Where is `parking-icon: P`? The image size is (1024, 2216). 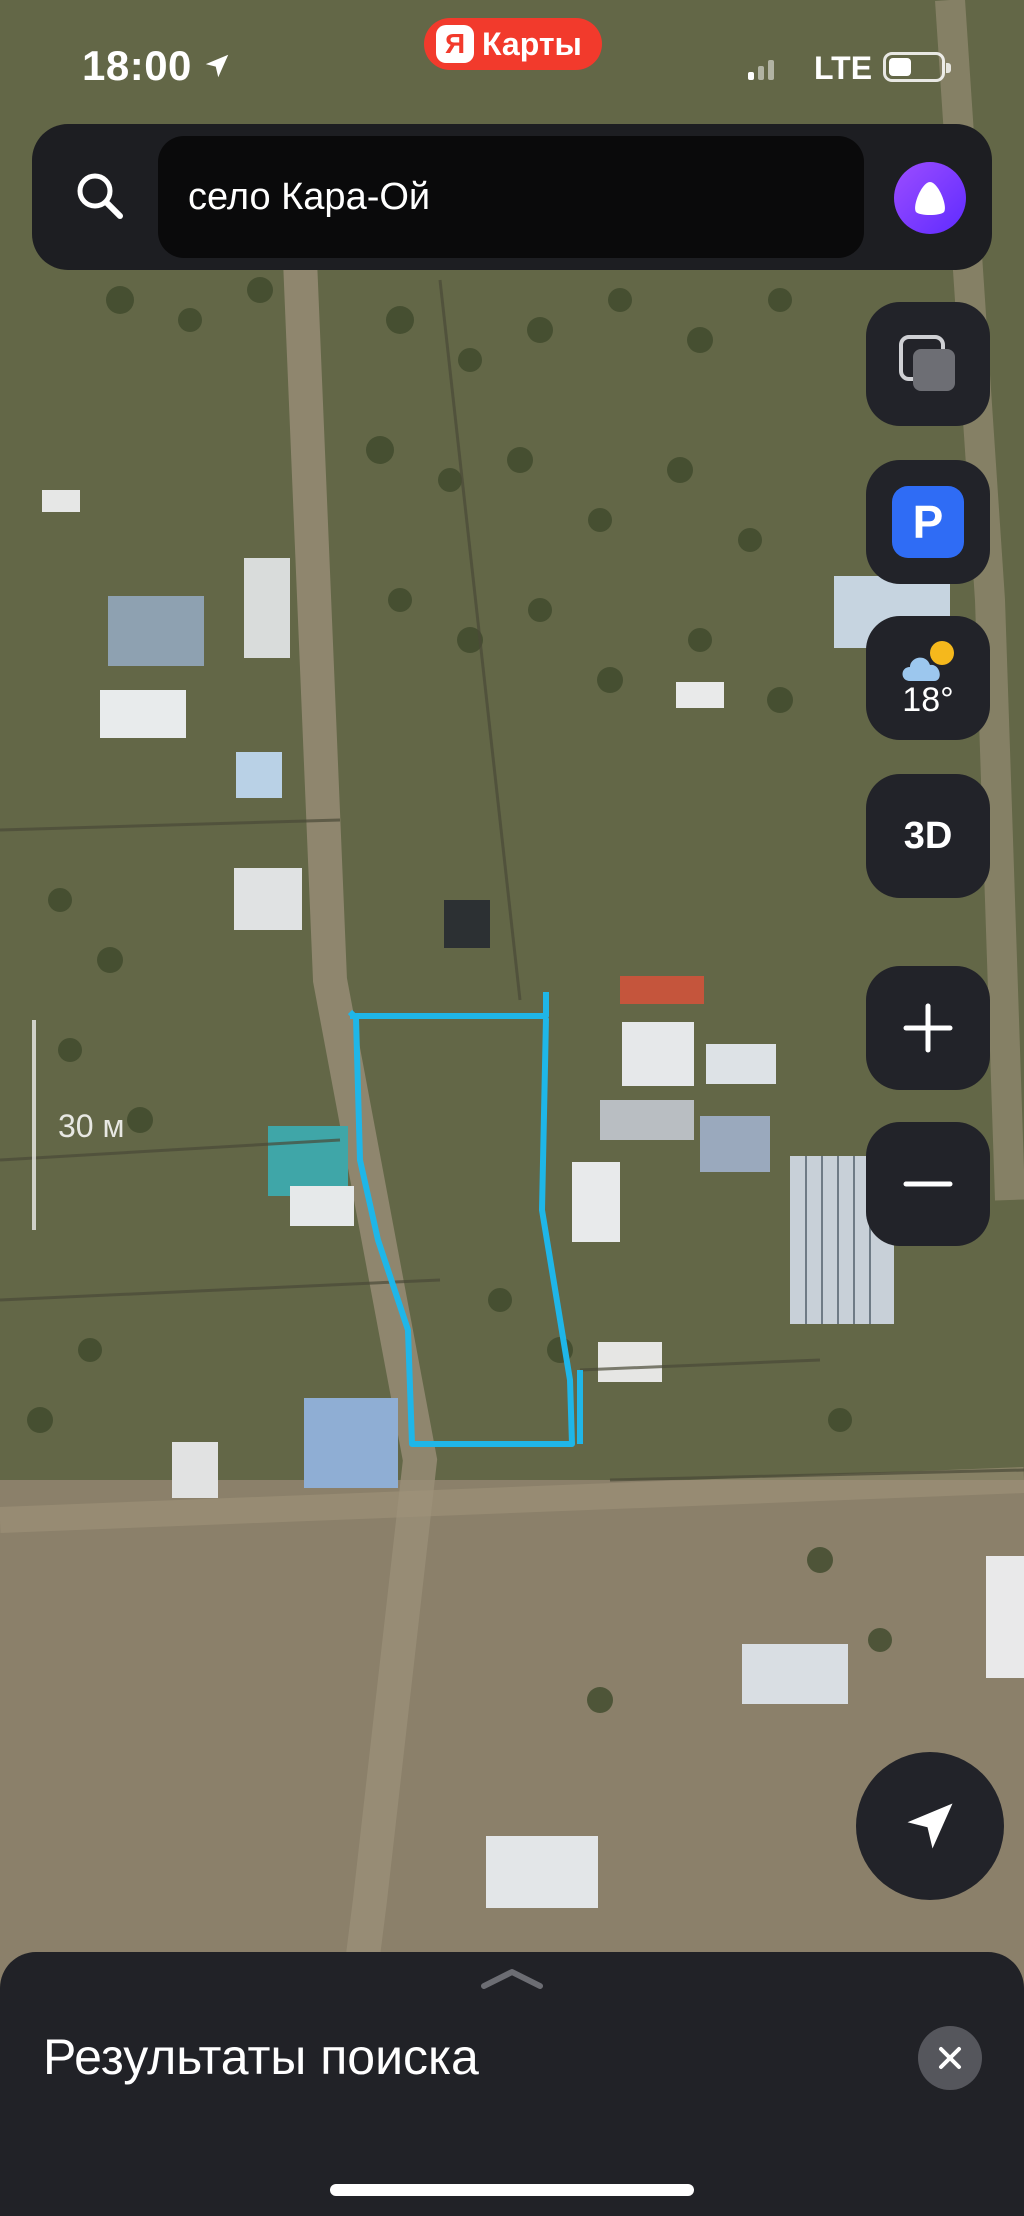 parking-icon: P is located at coordinates (928, 522).